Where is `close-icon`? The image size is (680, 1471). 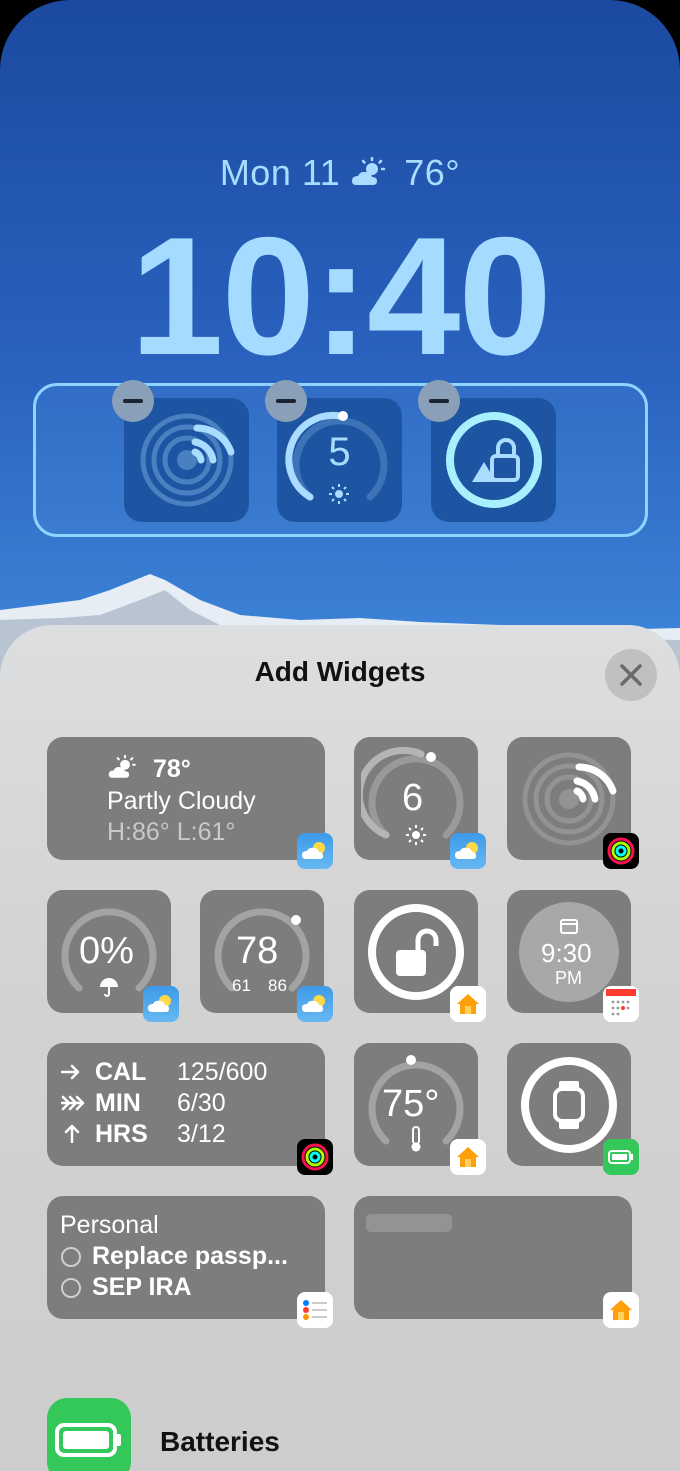
close-icon is located at coordinates (631, 675).